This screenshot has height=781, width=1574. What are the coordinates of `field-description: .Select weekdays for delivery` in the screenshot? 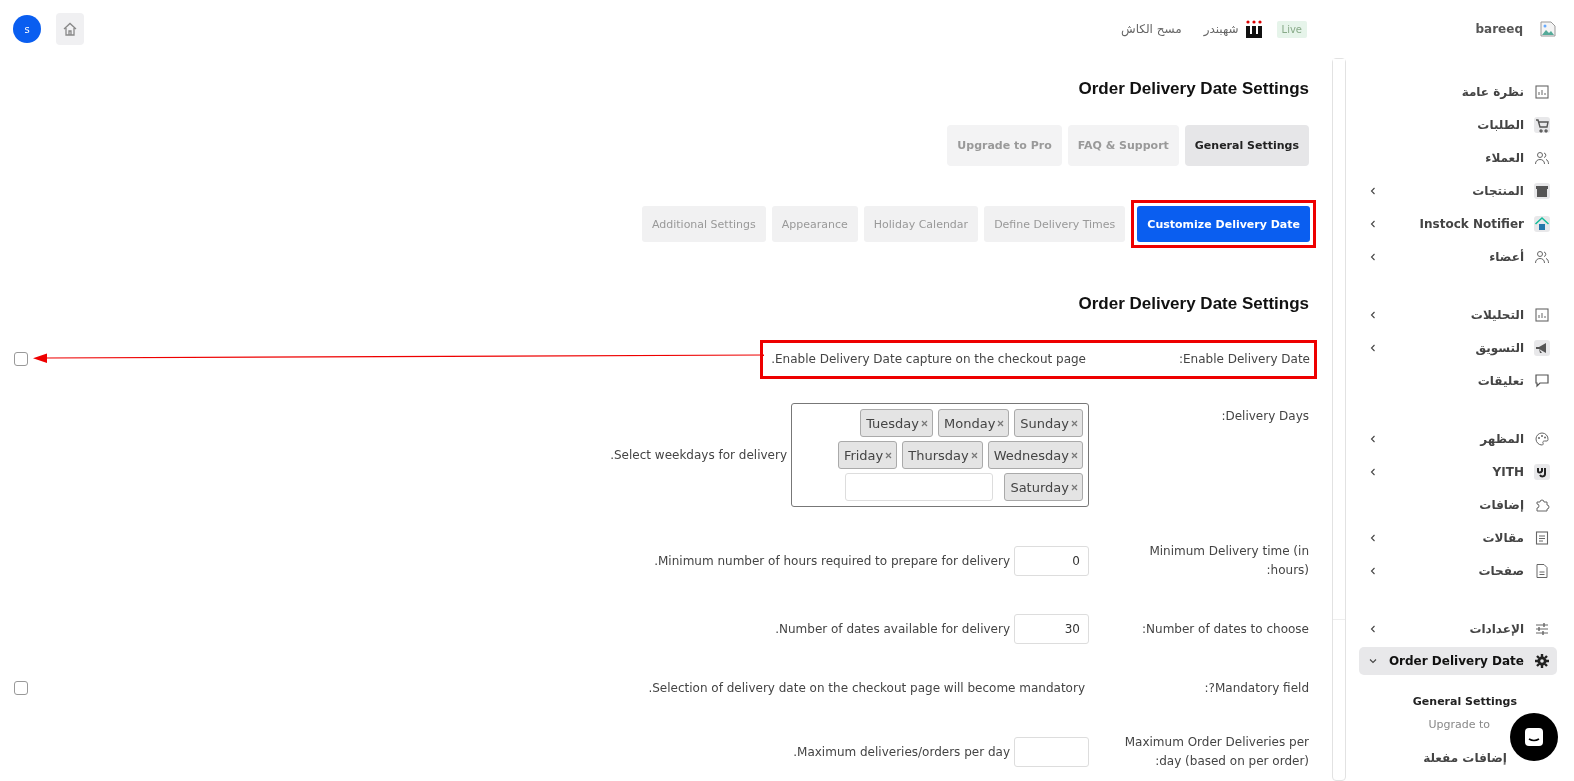 It's located at (698, 455).